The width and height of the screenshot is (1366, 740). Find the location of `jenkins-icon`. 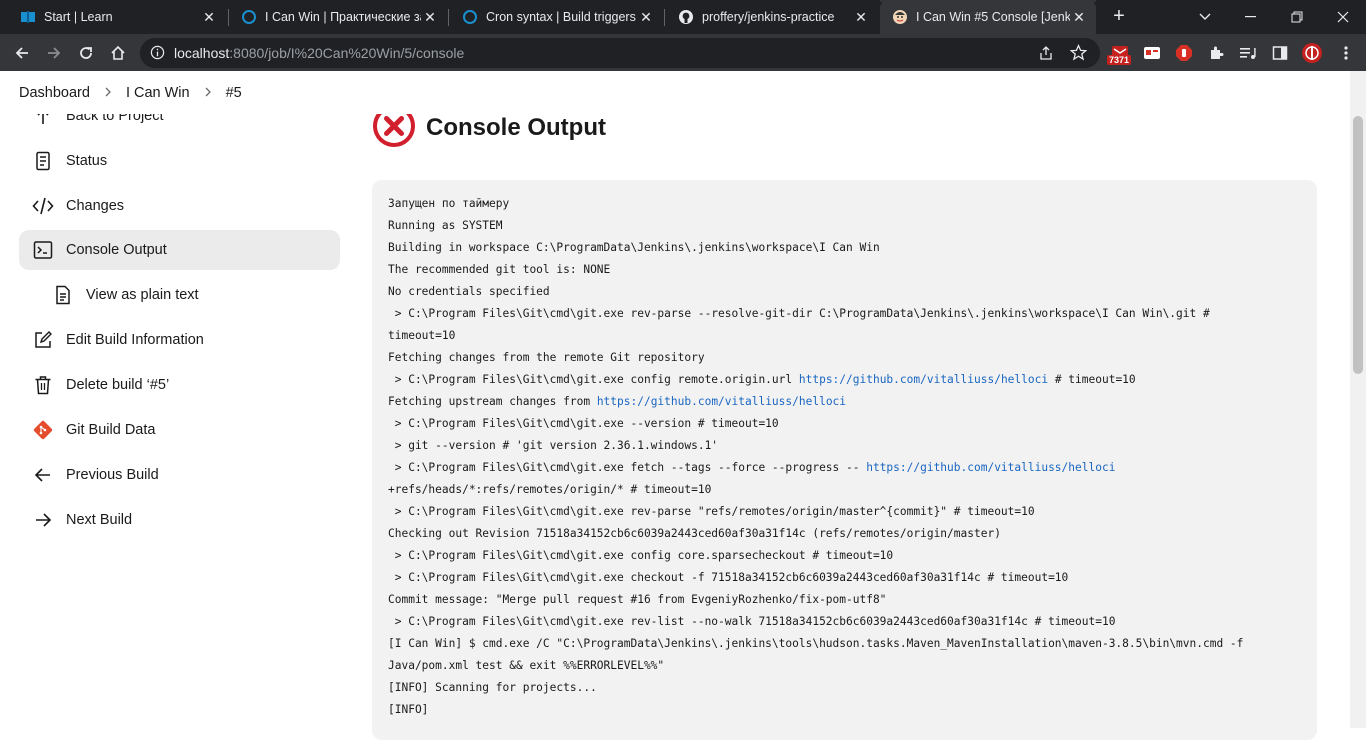

jenkins-icon is located at coordinates (900, 17).